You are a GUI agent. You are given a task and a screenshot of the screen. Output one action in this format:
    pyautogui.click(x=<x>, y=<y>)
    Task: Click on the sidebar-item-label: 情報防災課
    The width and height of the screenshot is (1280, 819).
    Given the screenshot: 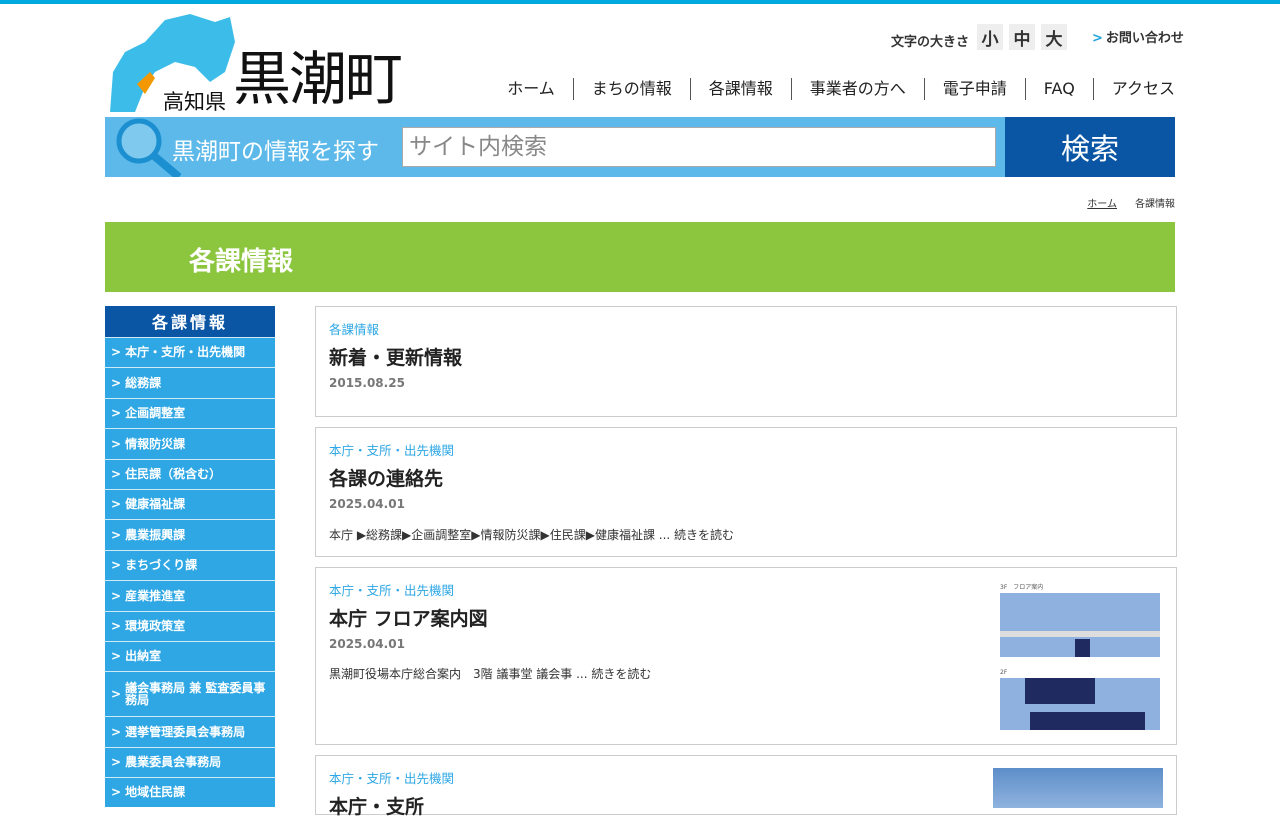 What is the action you would take?
    pyautogui.click(x=155, y=443)
    